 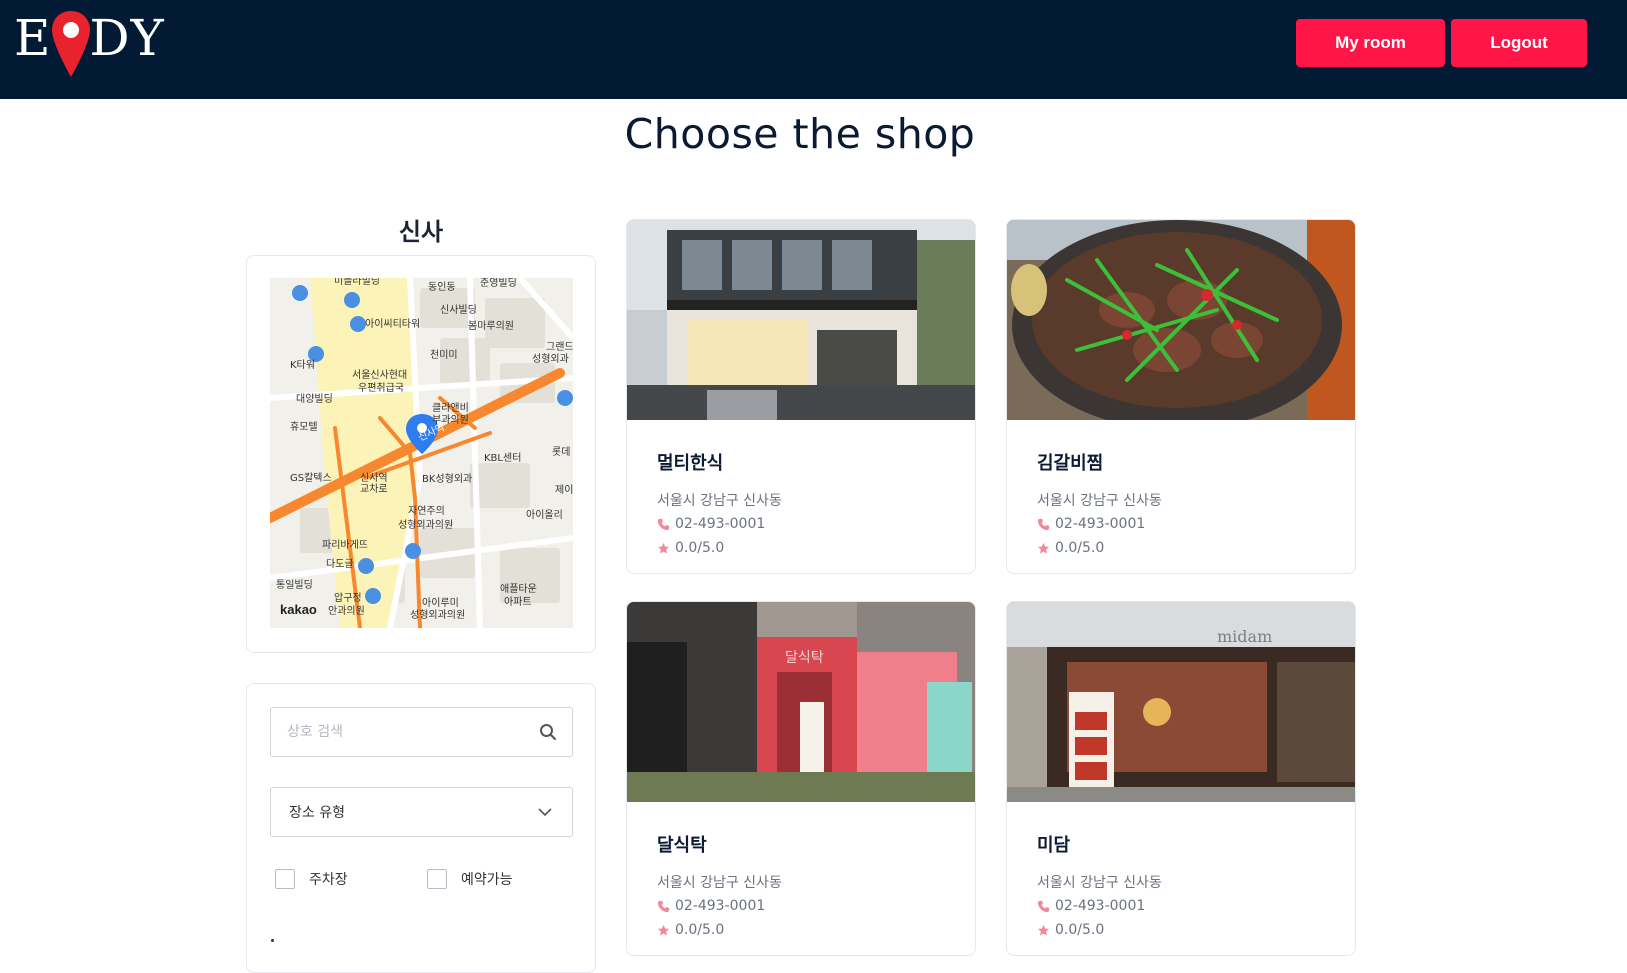 What do you see at coordinates (345, 545) in the screenshot?
I see `svg-text: 파리바게뜨` at bounding box center [345, 545].